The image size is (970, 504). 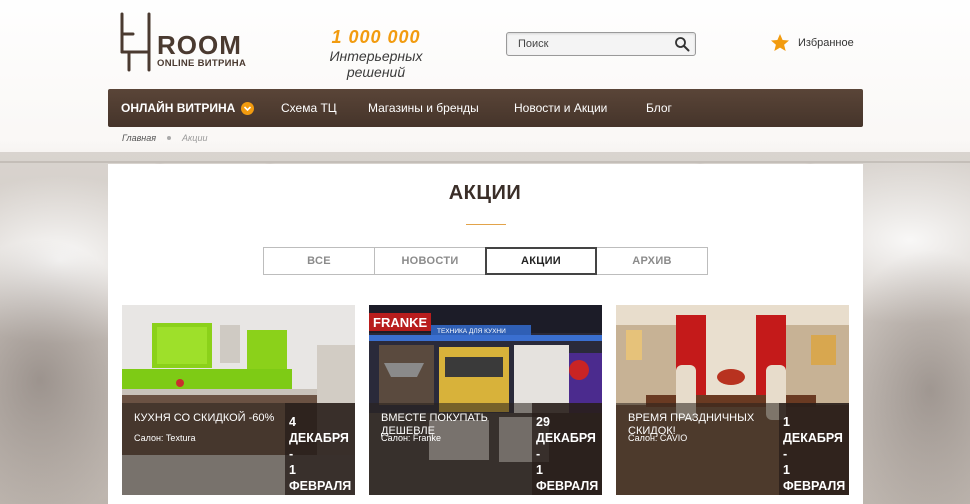 I want to click on nav-item-label: ОНЛАЙН ВИТРИНА, so click(x=178, y=108).